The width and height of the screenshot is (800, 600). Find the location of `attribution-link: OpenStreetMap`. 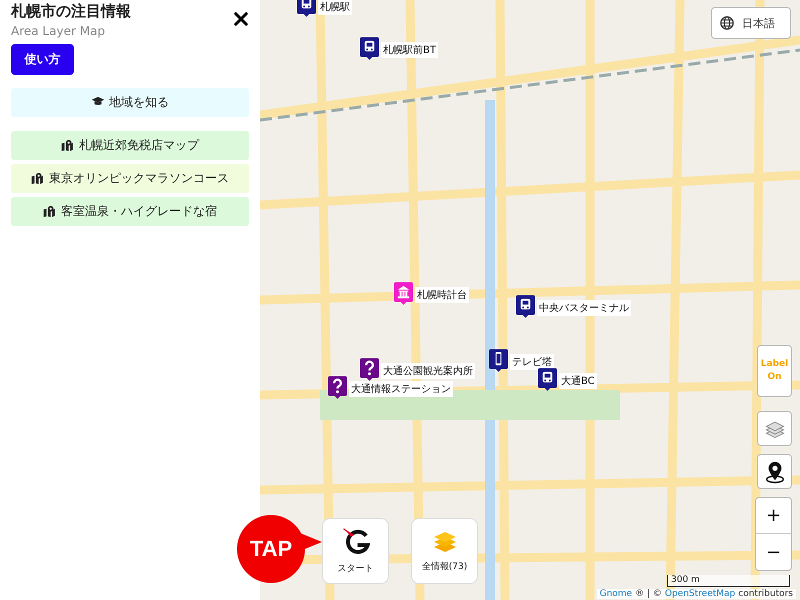

attribution-link: OpenStreetMap is located at coordinates (700, 594).